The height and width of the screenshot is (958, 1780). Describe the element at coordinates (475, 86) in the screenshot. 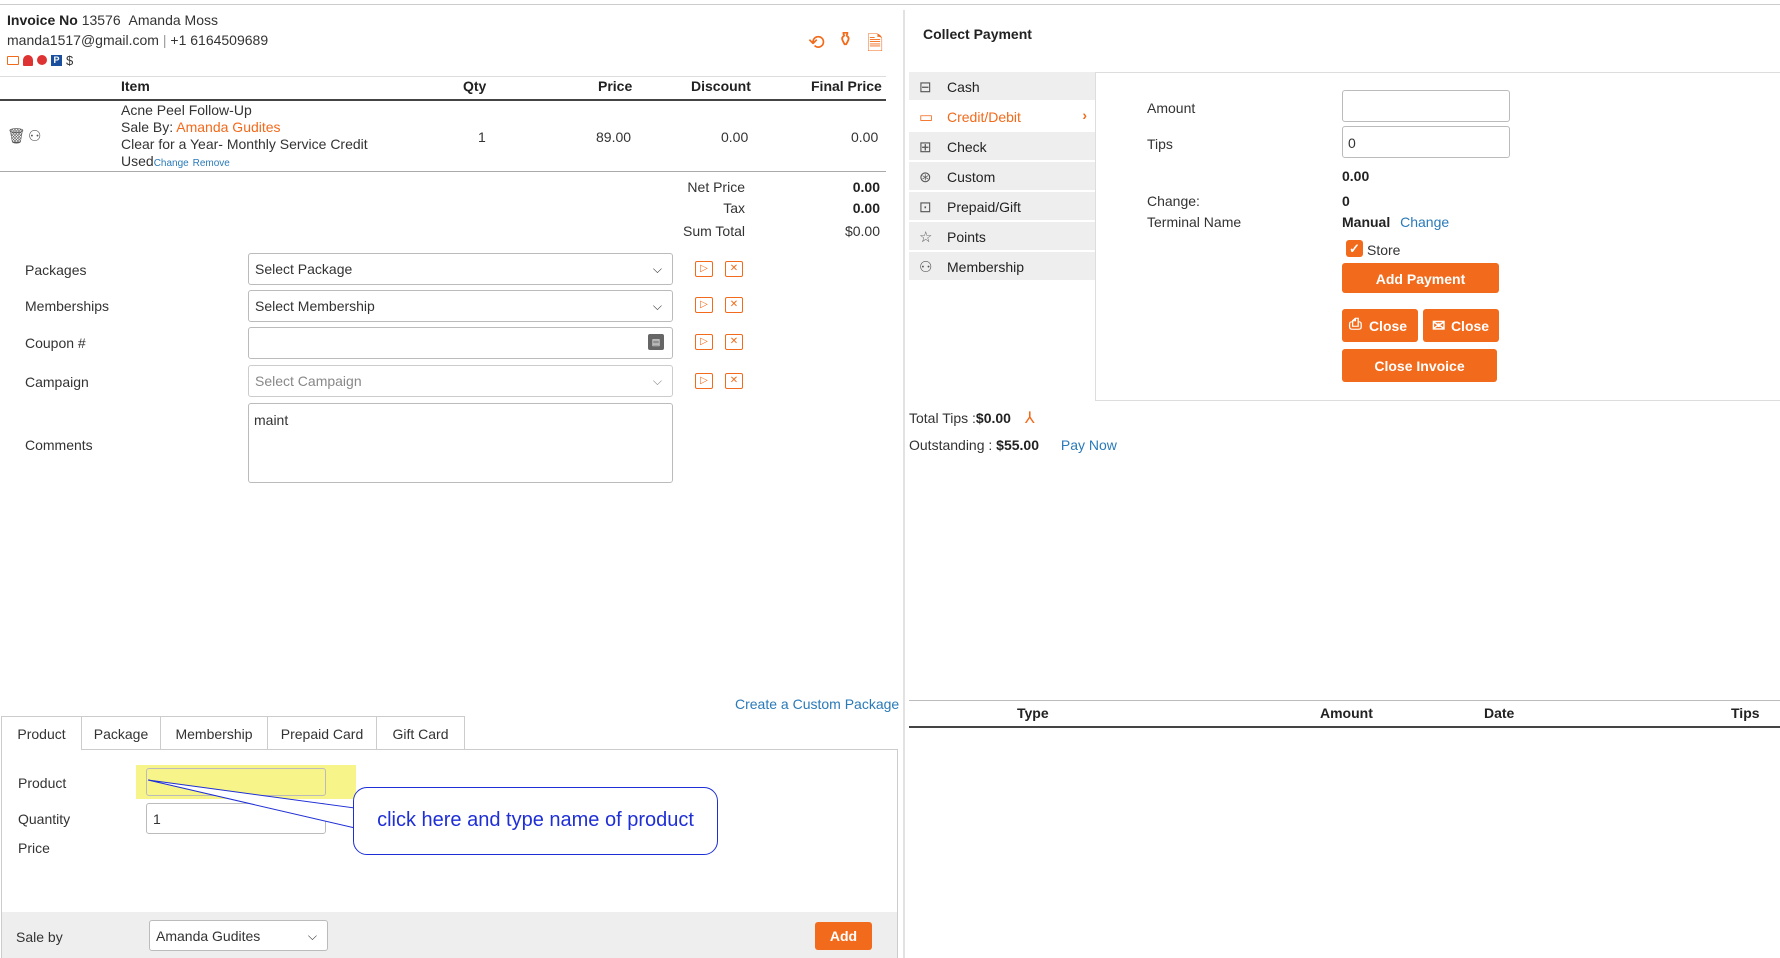

I see `col-qty: Qty` at that location.